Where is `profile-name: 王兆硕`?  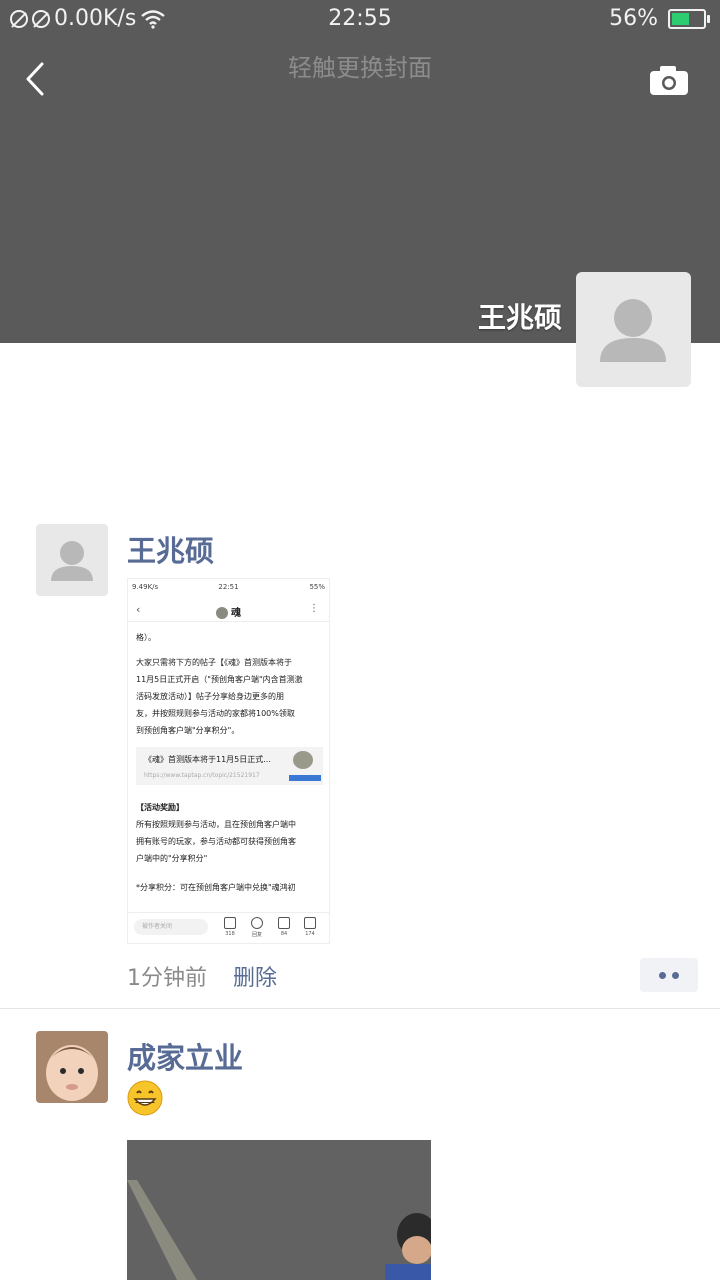
profile-name: 王兆硕 is located at coordinates (519, 317).